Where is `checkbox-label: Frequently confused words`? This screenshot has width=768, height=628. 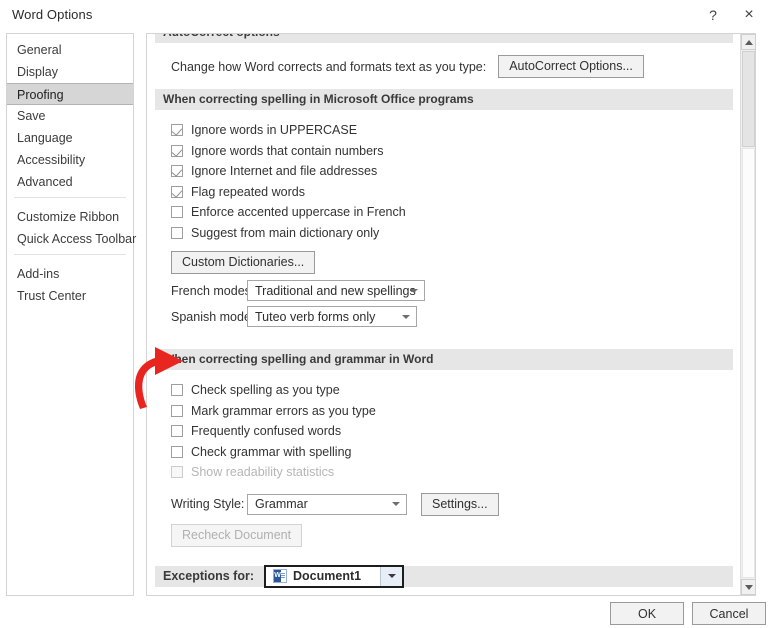 checkbox-label: Frequently confused words is located at coordinates (266, 431).